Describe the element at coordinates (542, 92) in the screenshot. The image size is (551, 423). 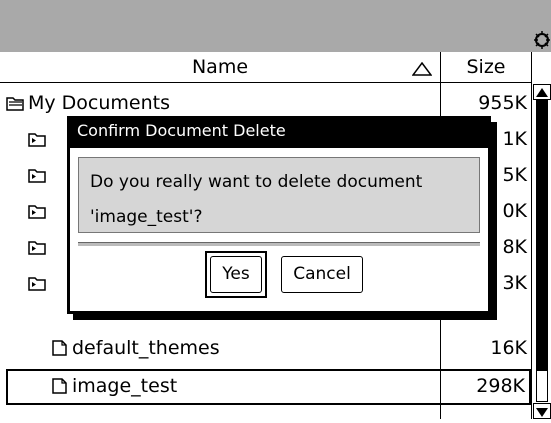
I see `scroll-up-icon` at that location.